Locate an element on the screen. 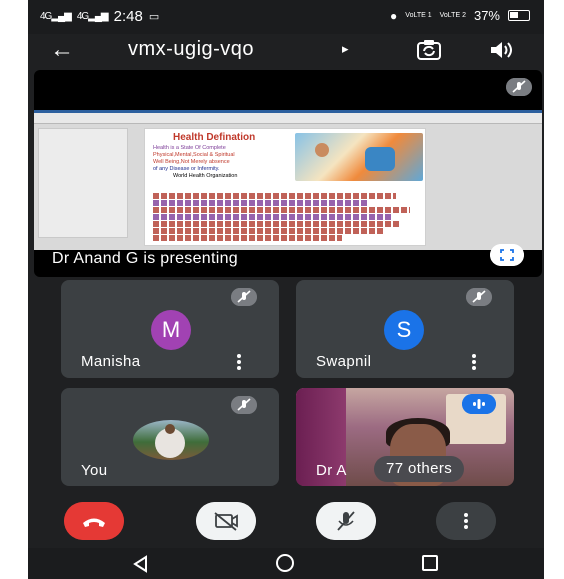 Image resolution: width=564 pixels, height=579 pixels. slide-marathi-text is located at coordinates (288, 217).